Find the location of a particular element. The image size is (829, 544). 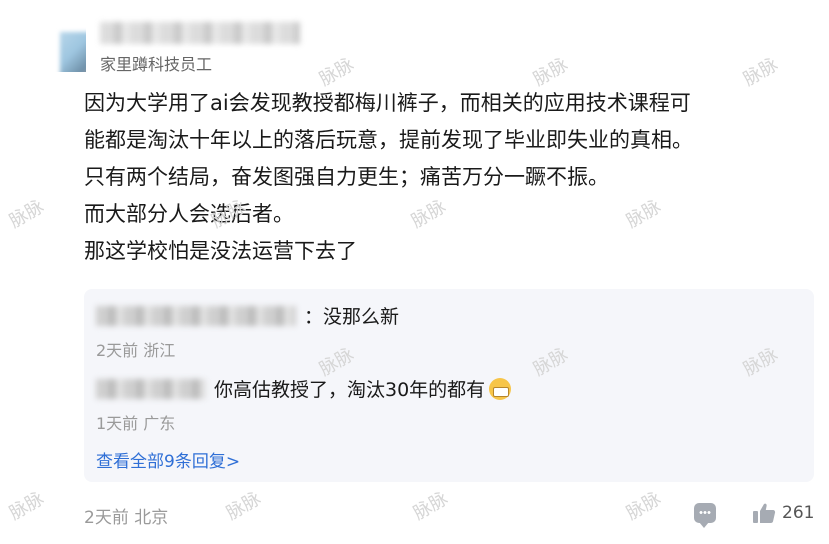

blurred-username is located at coordinates (200, 33).